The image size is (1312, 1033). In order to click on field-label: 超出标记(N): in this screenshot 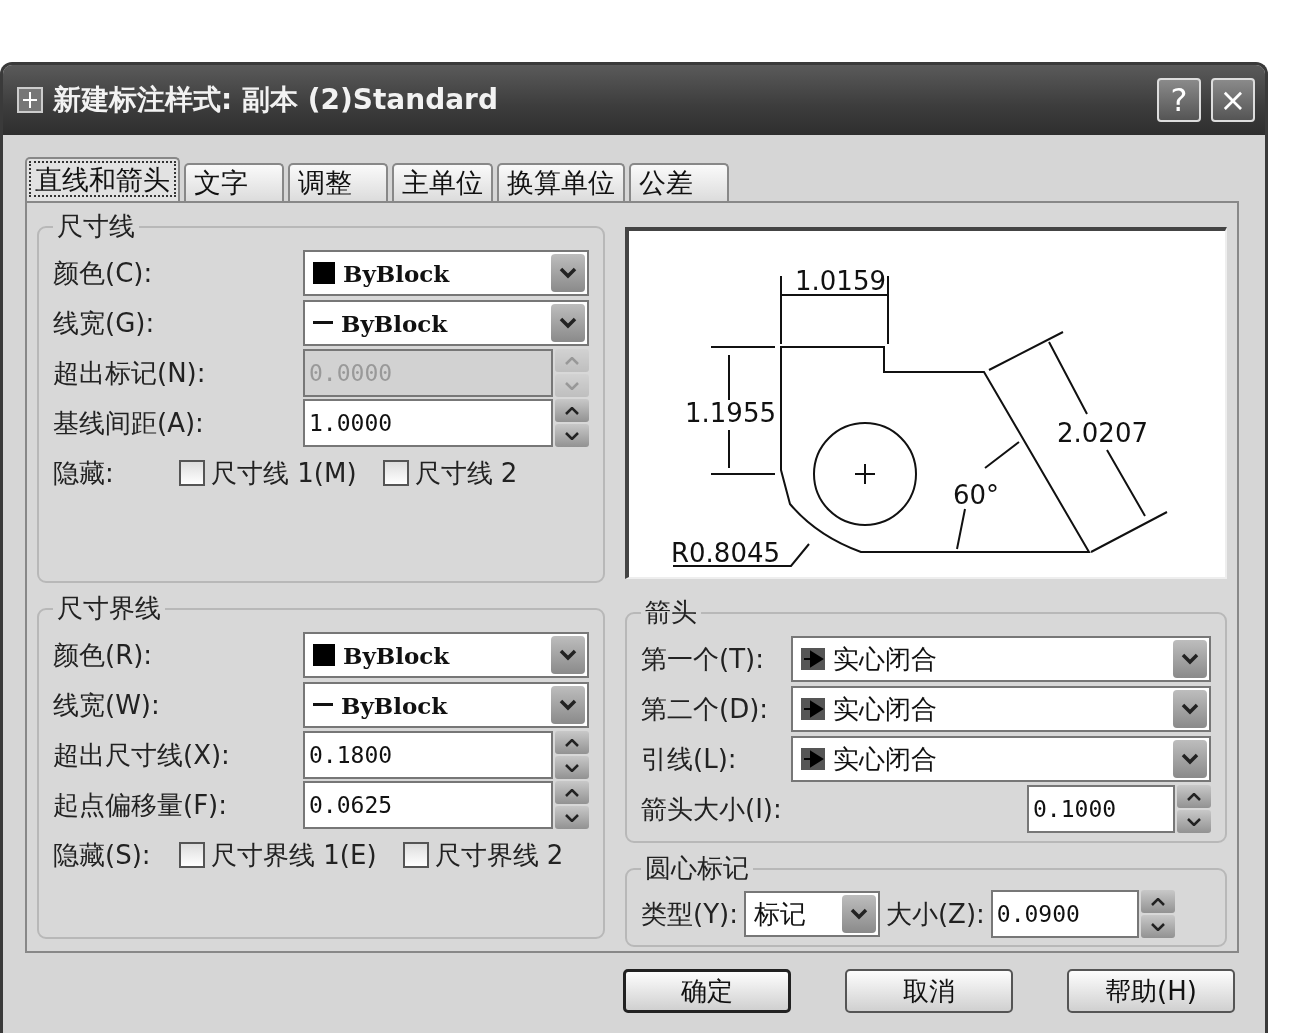, I will do `click(130, 373)`.